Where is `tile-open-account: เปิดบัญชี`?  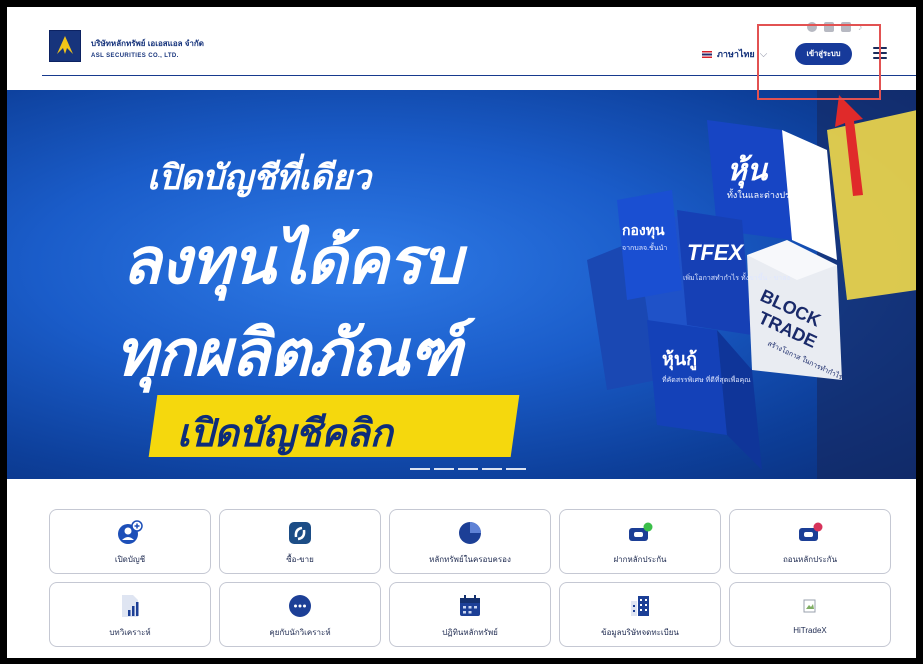 tile-open-account: เปิดบัญชี is located at coordinates (130, 541).